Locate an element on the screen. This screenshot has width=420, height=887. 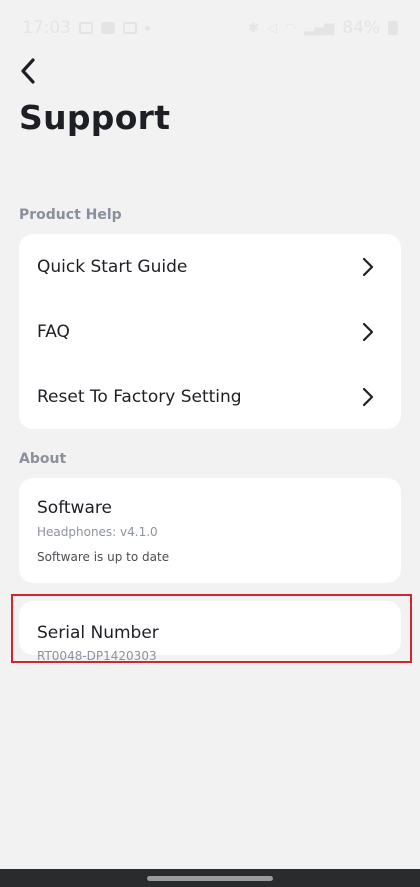
status-time: 17:03 is located at coordinates (46, 28).